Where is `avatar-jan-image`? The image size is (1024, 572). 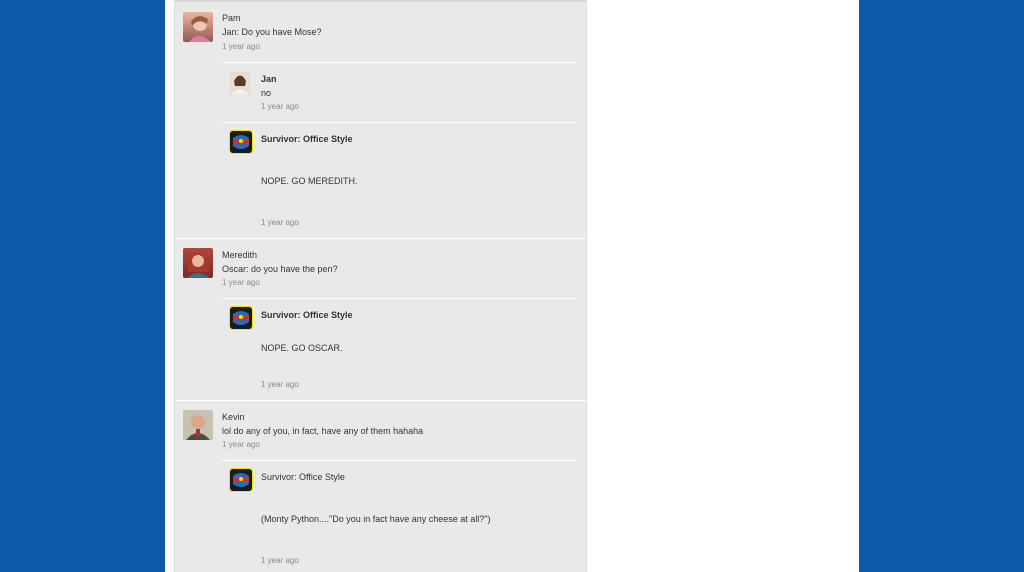 avatar-jan-image is located at coordinates (240, 83).